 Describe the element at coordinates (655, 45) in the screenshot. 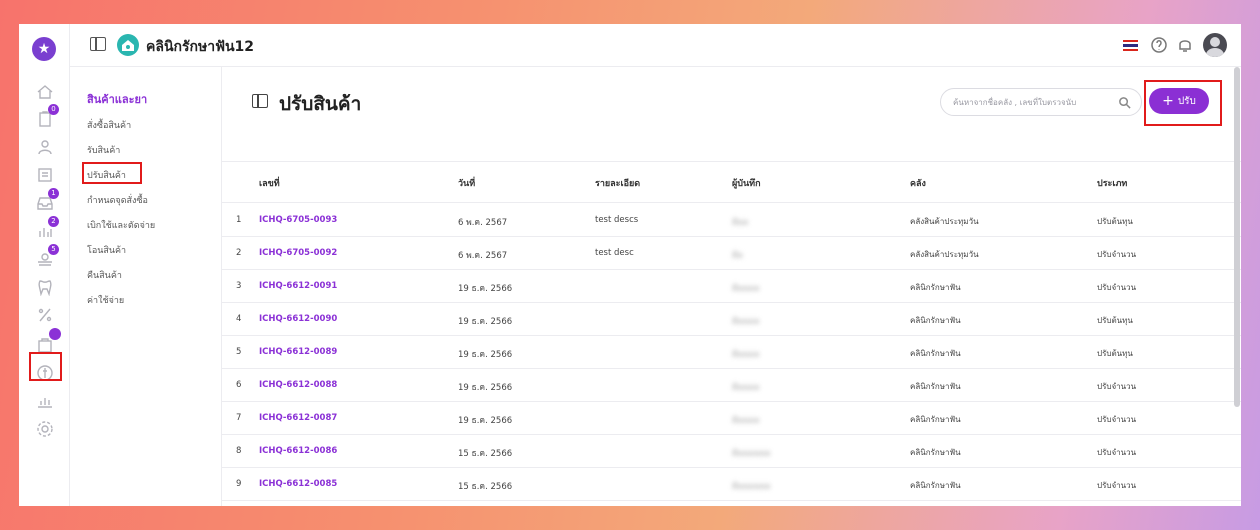

I see `top-bar: คลินิกรักษาฟัน12` at that location.